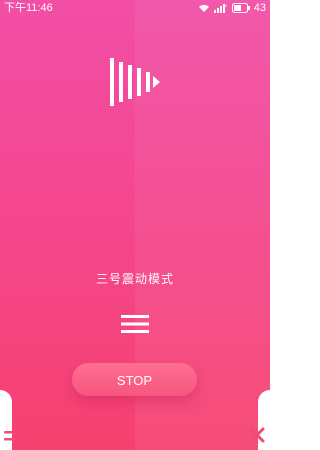 The height and width of the screenshot is (450, 320). What do you see at coordinates (134, 379) in the screenshot?
I see `stop-button: STOP` at bounding box center [134, 379].